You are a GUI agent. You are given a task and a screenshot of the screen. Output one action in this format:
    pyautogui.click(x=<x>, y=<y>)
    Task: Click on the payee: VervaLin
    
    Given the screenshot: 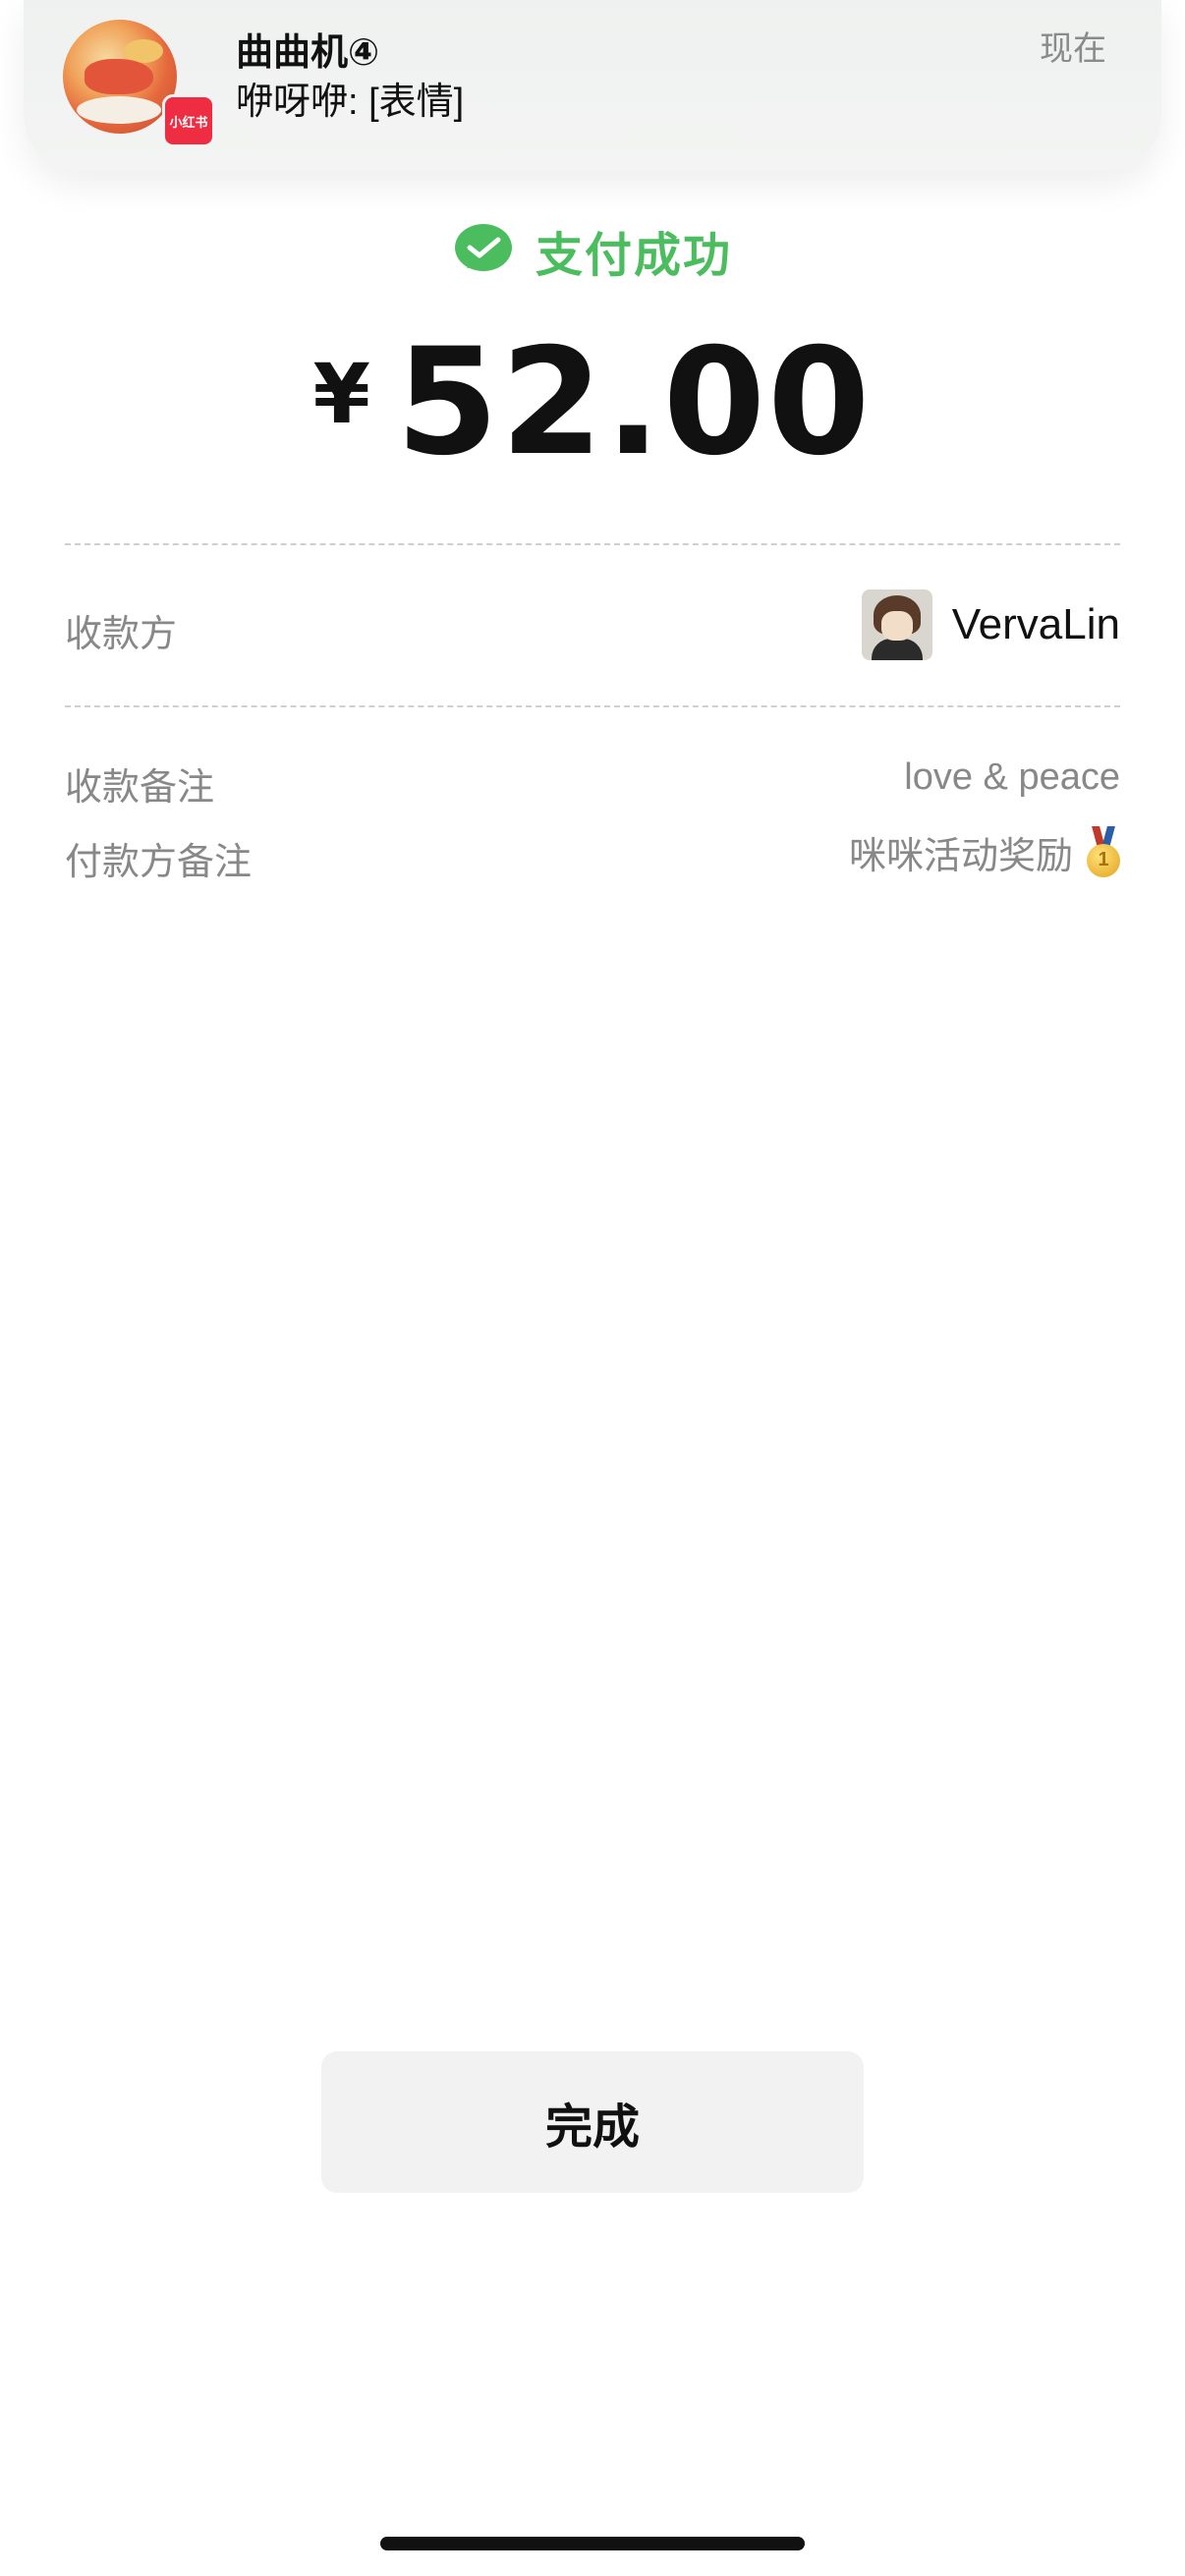 What is the action you would take?
    pyautogui.click(x=991, y=624)
    